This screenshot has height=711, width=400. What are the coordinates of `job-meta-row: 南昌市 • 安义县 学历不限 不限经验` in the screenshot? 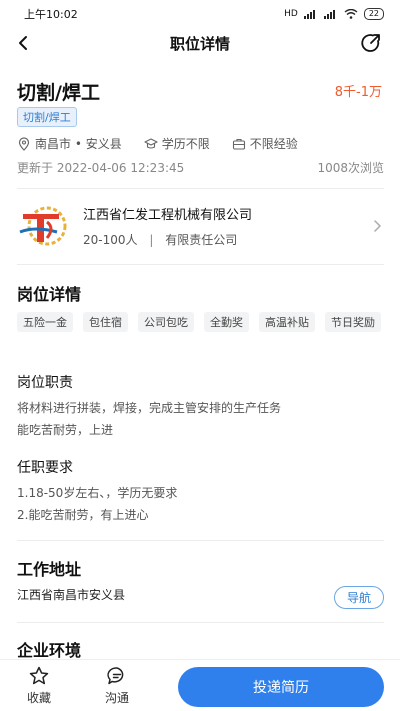 It's located at (168, 143).